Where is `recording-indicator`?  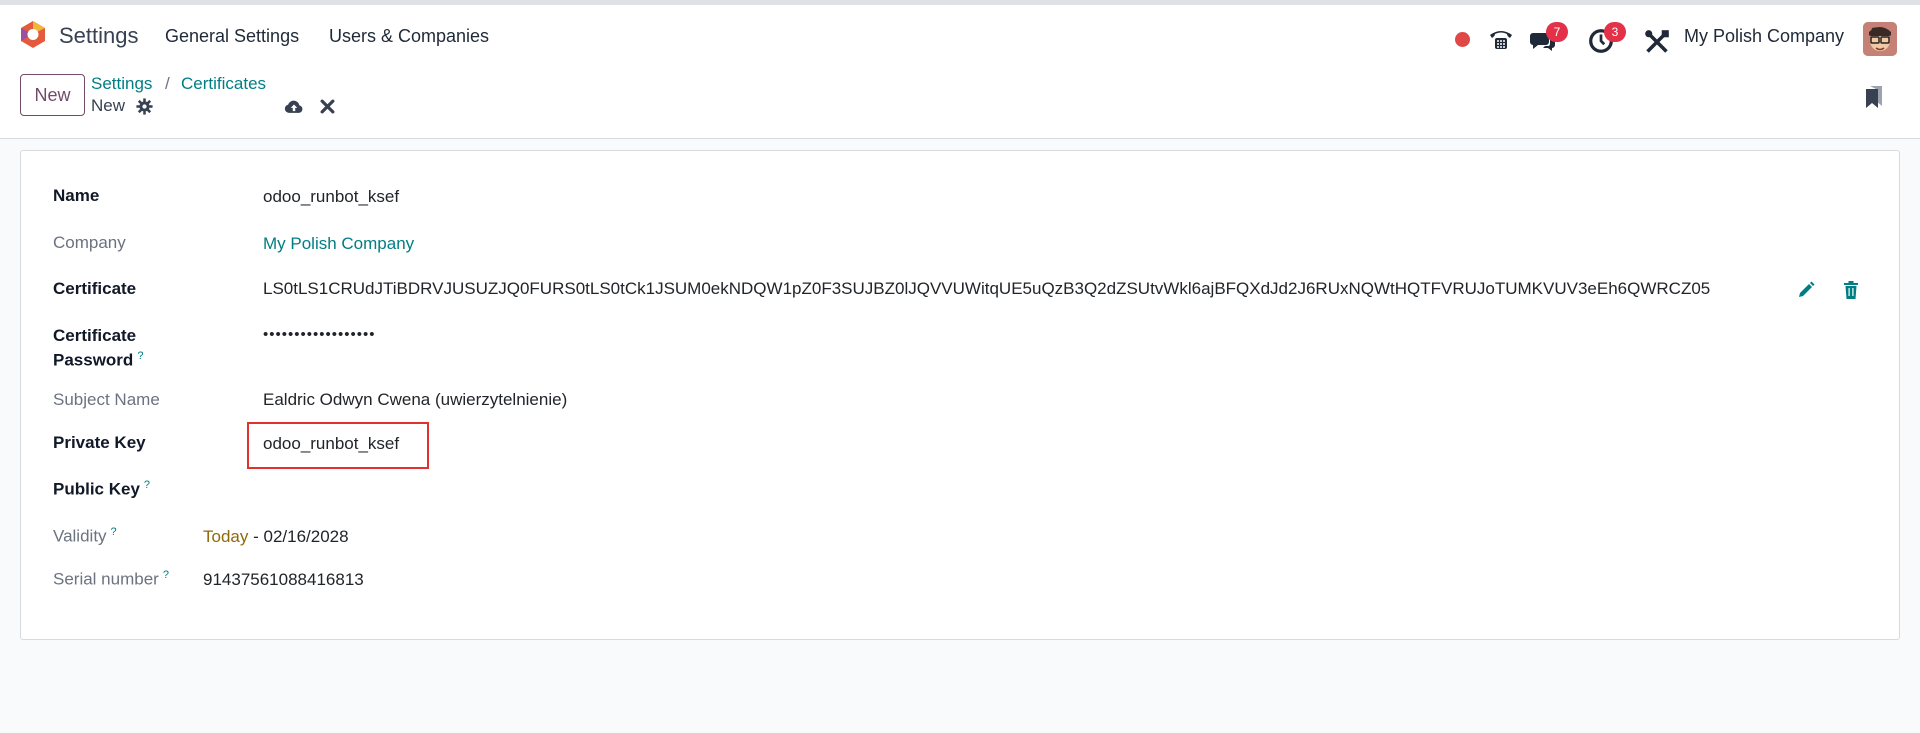 recording-indicator is located at coordinates (1462, 39).